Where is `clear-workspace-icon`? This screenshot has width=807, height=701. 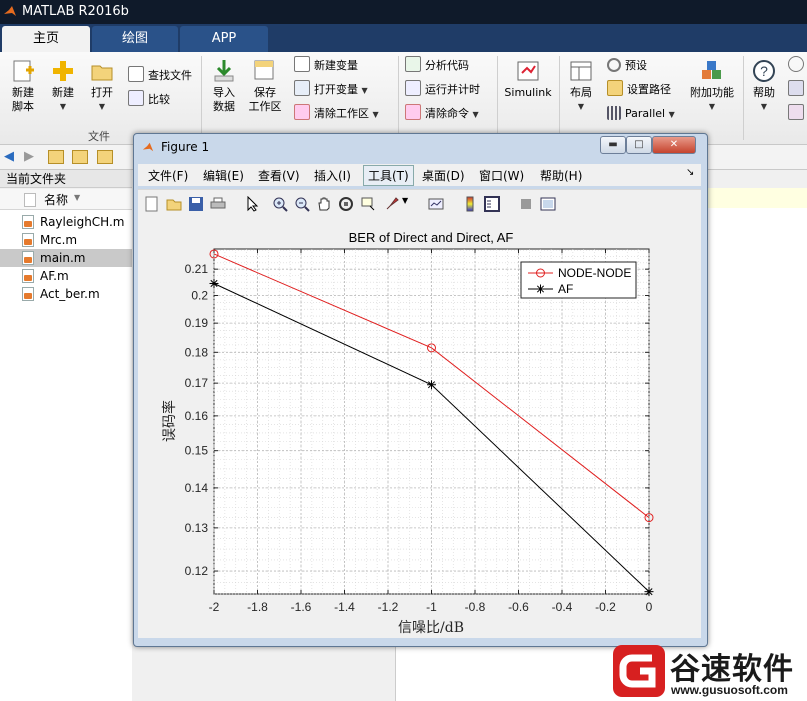 clear-workspace-icon is located at coordinates (302, 112).